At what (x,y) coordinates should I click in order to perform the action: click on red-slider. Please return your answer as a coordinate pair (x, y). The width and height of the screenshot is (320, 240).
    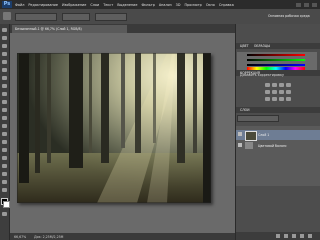
    Looking at the image, I should click on (276, 55).